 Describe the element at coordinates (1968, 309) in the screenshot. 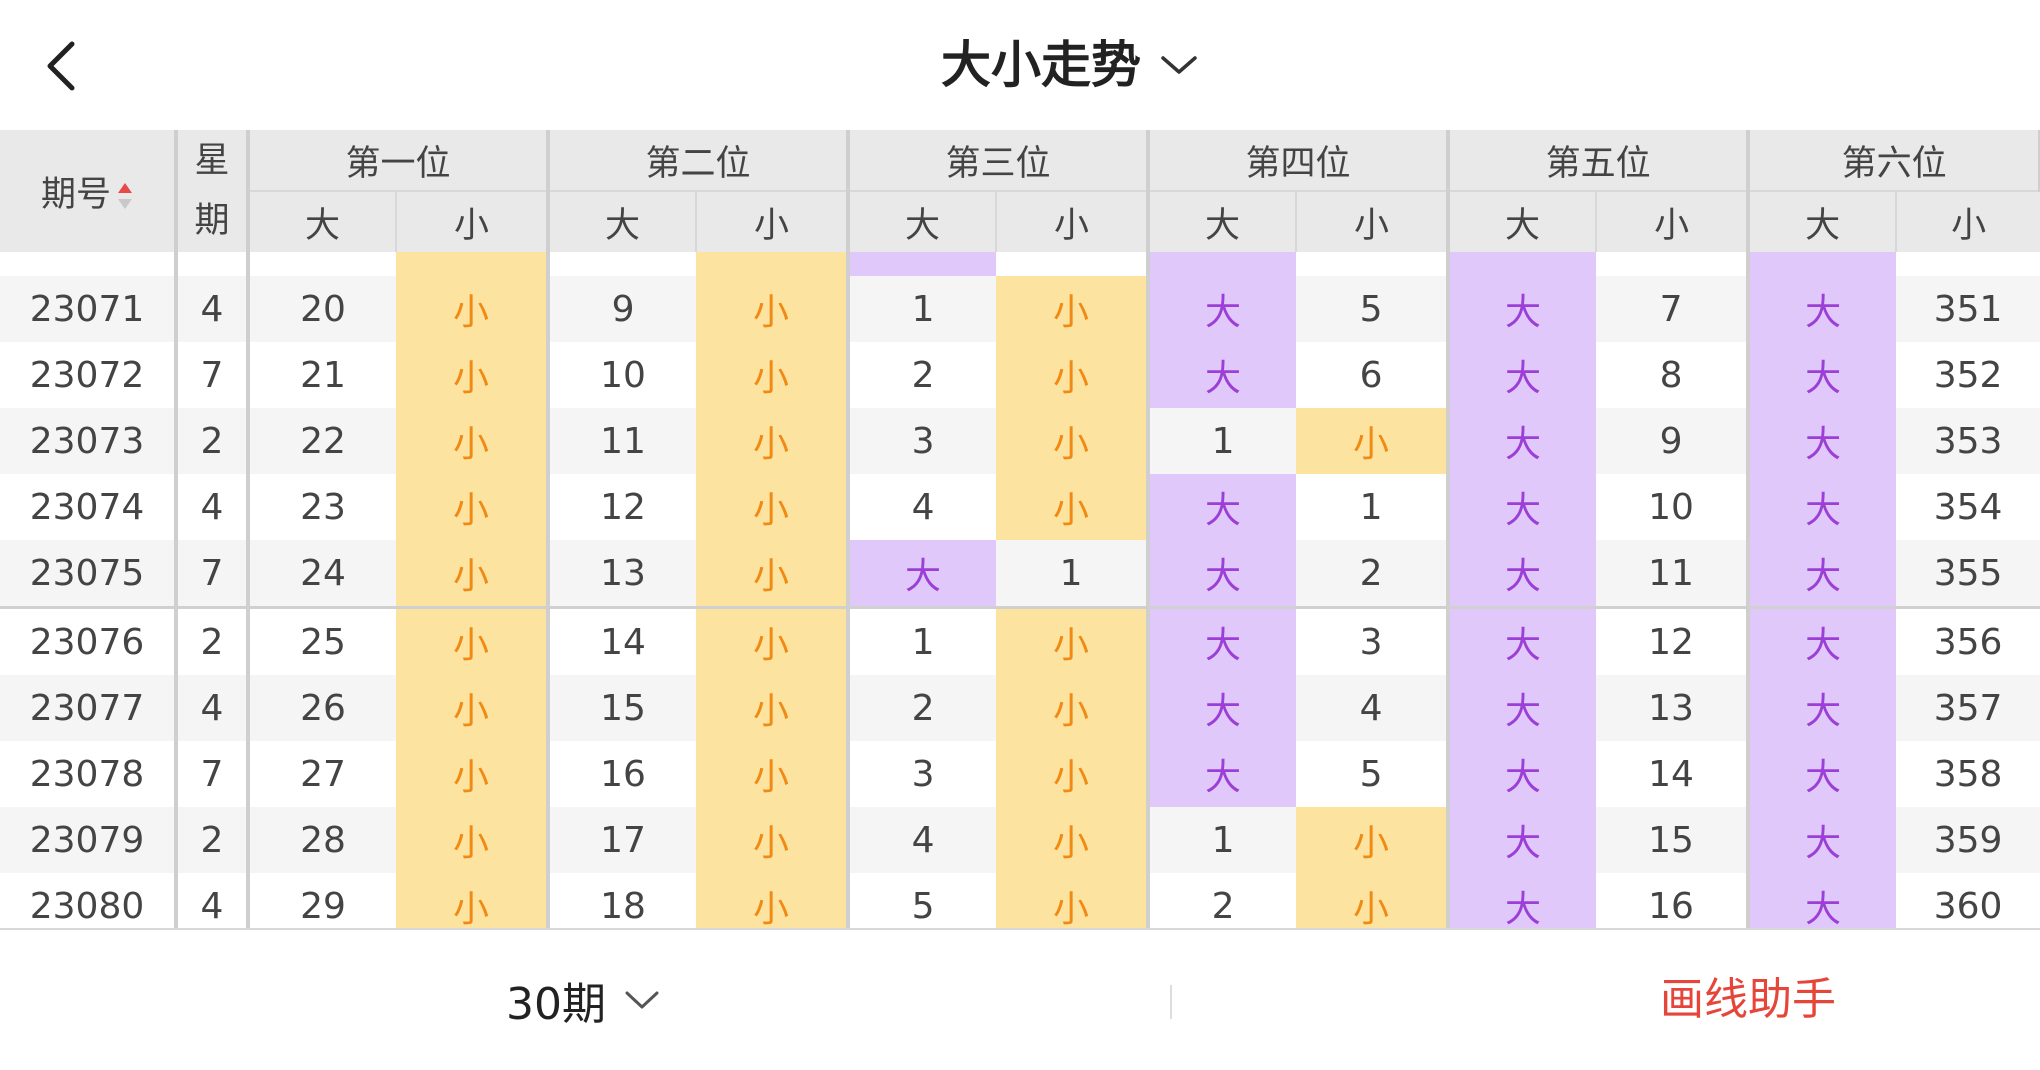

I see `small-cell: 351` at that location.